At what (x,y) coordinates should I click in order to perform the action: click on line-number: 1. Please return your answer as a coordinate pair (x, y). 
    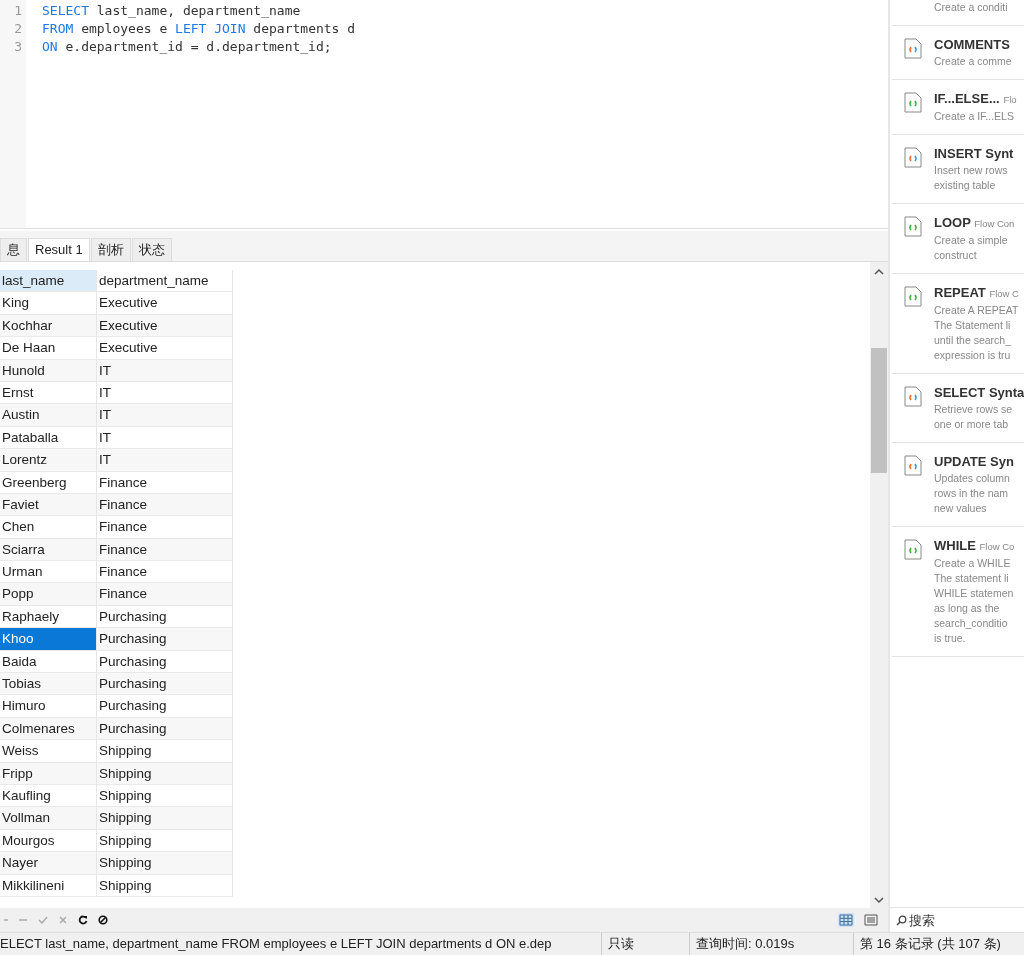
    Looking at the image, I should click on (18, 11).